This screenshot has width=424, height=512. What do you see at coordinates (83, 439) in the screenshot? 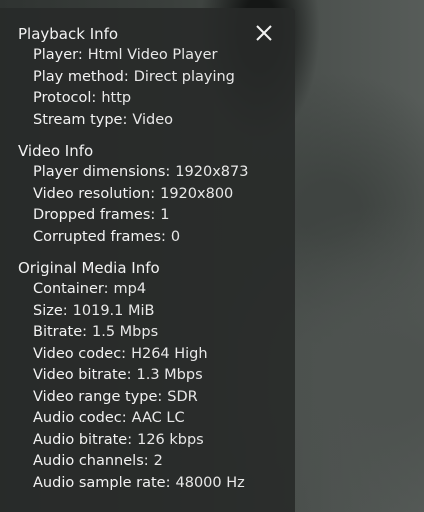
I see `info-label: Audio bitrate:` at bounding box center [83, 439].